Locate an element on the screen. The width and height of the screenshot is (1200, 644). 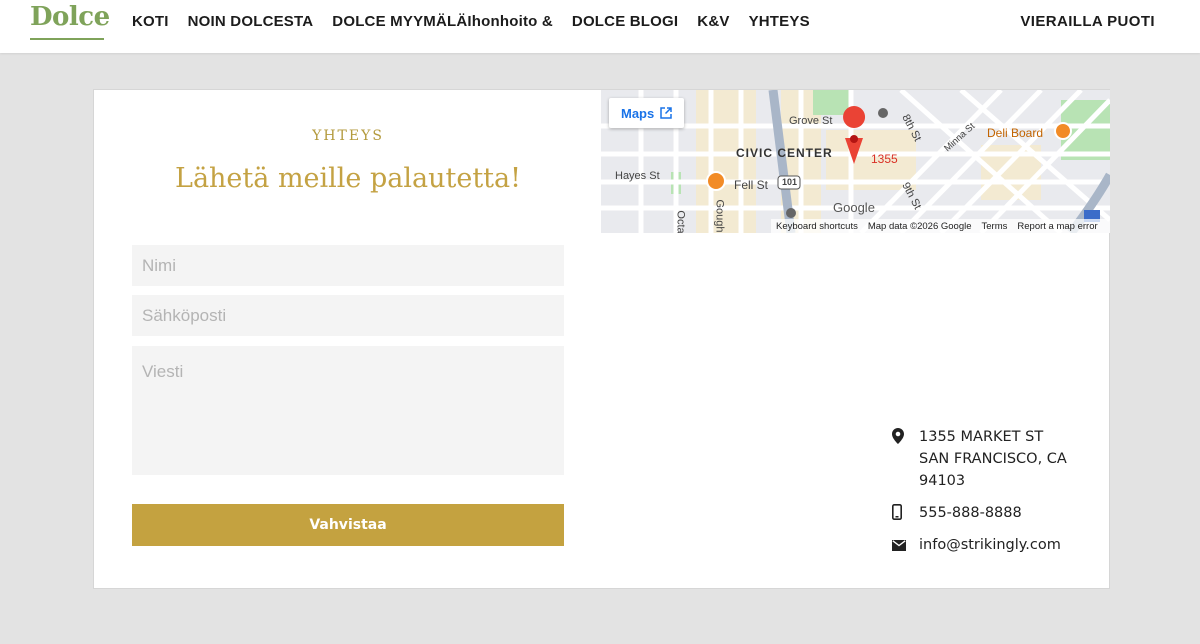
section-kicker: YHTEYS is located at coordinates (348, 136).